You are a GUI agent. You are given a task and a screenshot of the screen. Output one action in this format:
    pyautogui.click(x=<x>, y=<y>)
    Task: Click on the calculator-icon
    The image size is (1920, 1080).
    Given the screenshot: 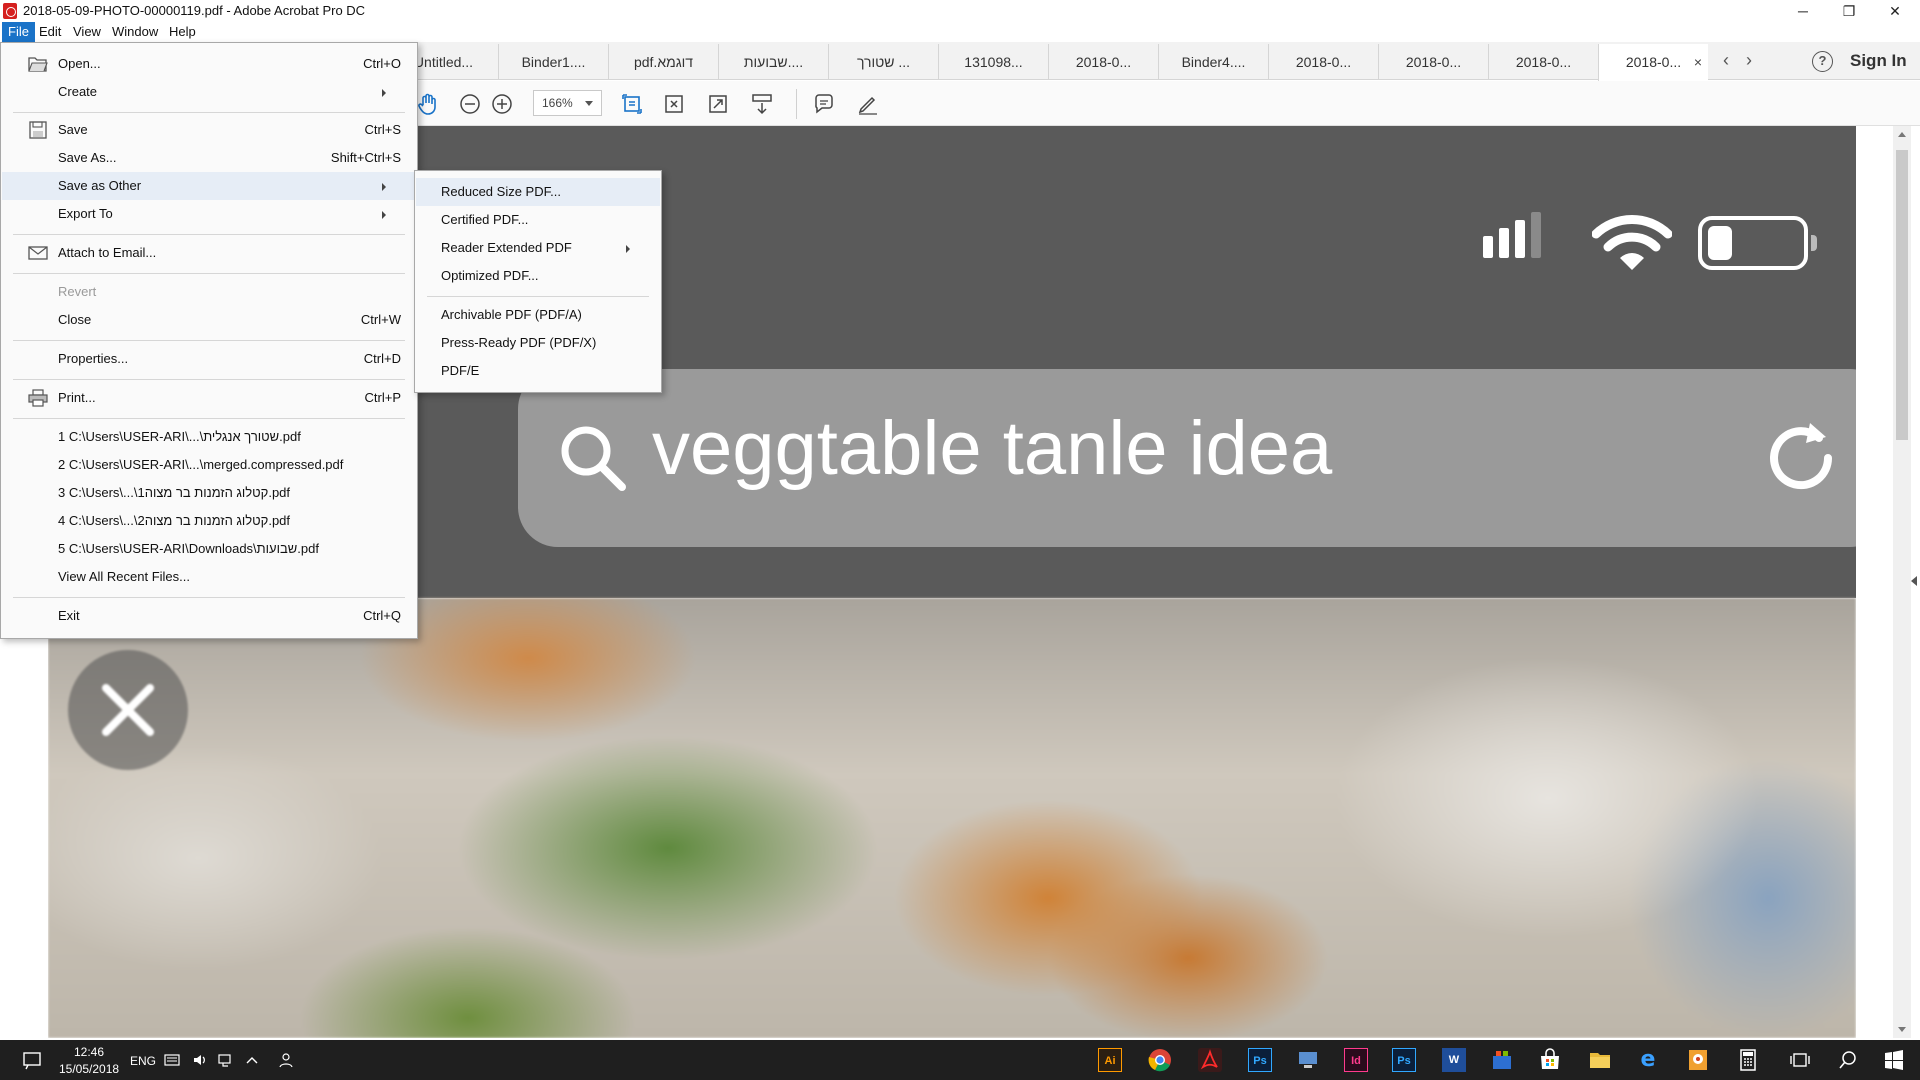 What is the action you would take?
    pyautogui.click(x=1748, y=1060)
    